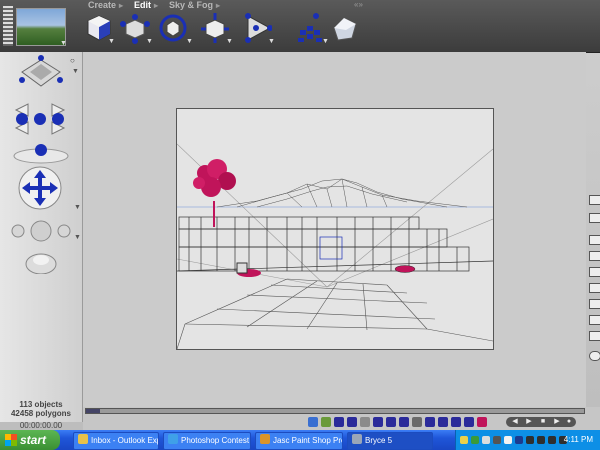  What do you see at coordinates (578, 439) in the screenshot?
I see `clock: 4:11 PM` at bounding box center [578, 439].